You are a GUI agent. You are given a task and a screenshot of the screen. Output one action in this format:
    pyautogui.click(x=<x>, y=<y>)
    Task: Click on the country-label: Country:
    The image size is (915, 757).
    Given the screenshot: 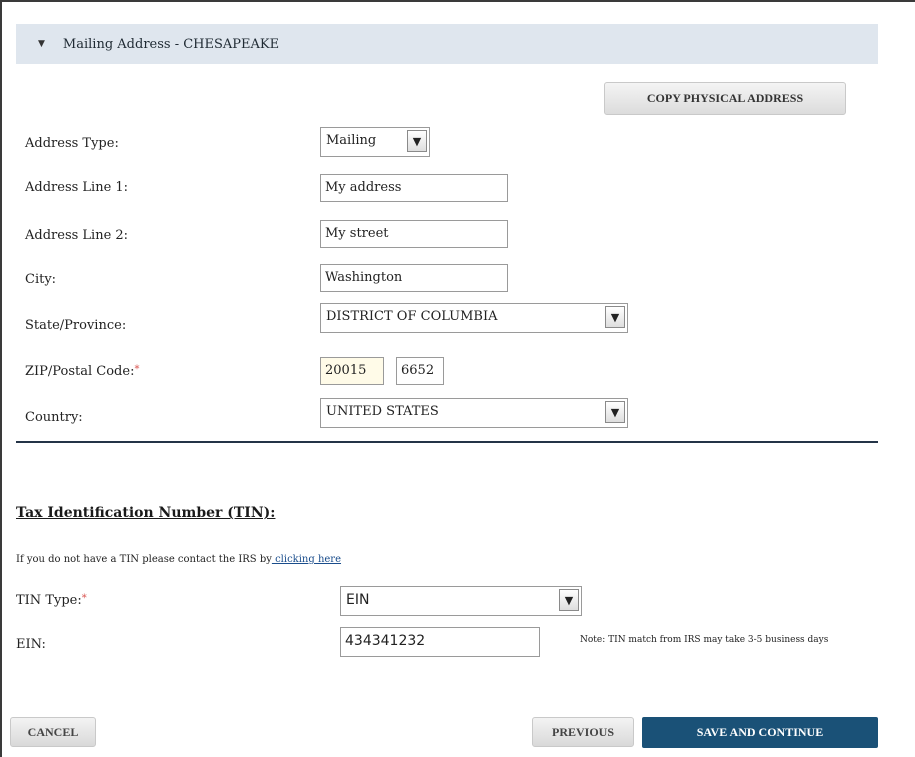 What is the action you would take?
    pyautogui.click(x=54, y=417)
    